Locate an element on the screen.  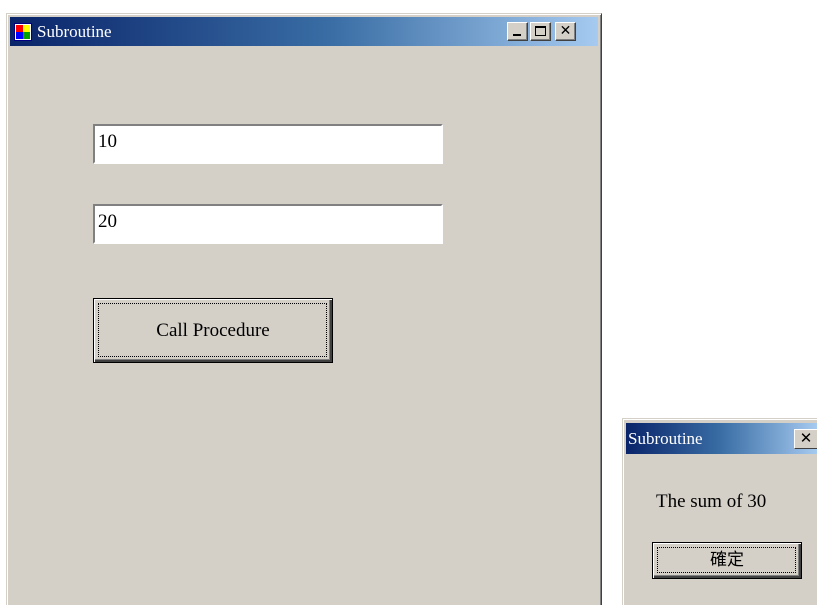
number2-value: 20 is located at coordinates (107, 221).